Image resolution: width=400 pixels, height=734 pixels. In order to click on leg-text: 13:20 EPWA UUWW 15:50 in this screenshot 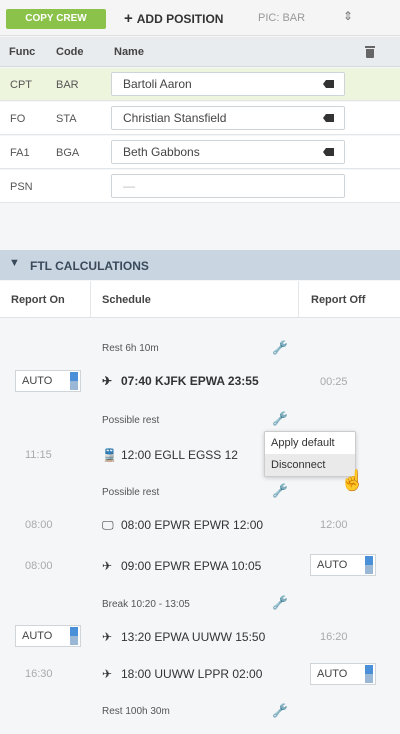, I will do `click(193, 637)`.